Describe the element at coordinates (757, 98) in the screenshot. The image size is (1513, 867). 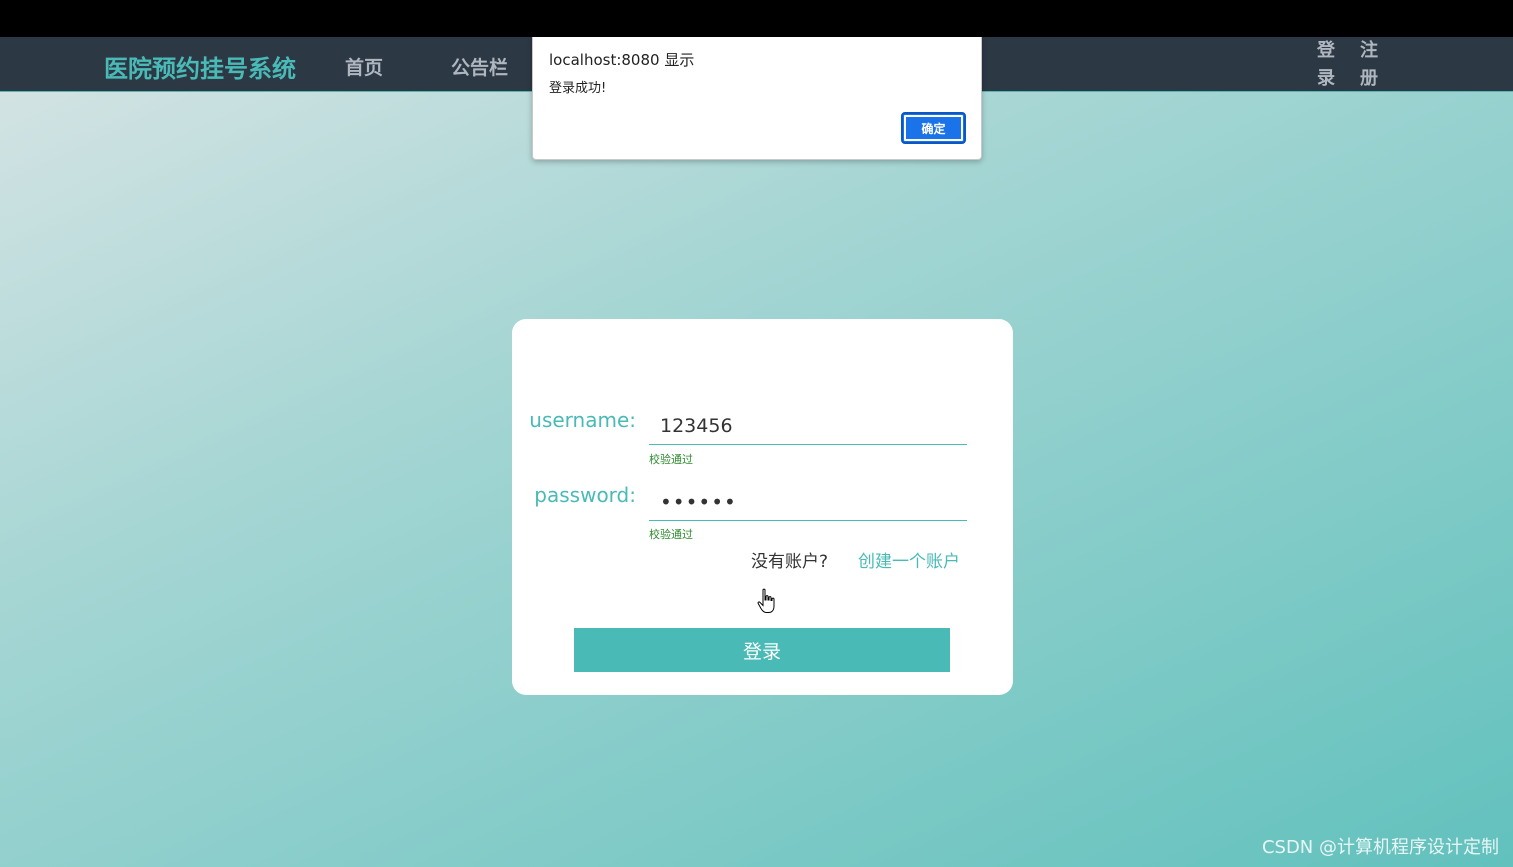
I see `alert-dialog: localhost:8080 显示 登录成功! 确定` at that location.